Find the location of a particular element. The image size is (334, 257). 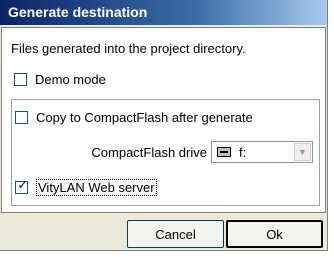

demo-mode-check-box is located at coordinates (20, 79).